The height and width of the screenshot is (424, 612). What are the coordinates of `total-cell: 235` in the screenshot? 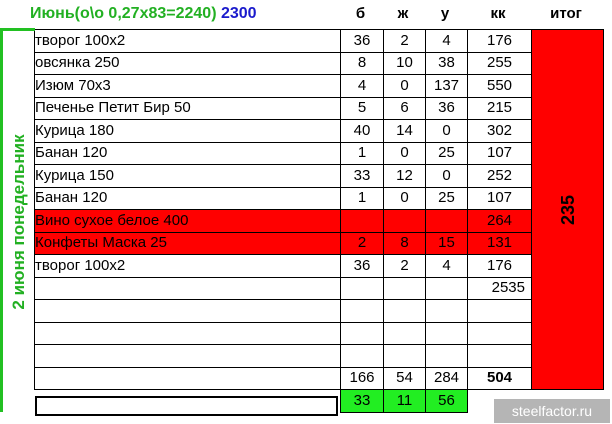 It's located at (567, 209).